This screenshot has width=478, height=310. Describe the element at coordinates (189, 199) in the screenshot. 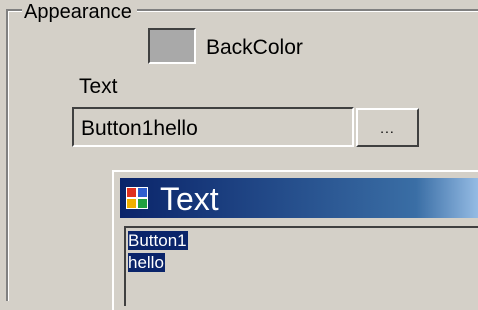

I see `dialog-title: Text` at that location.